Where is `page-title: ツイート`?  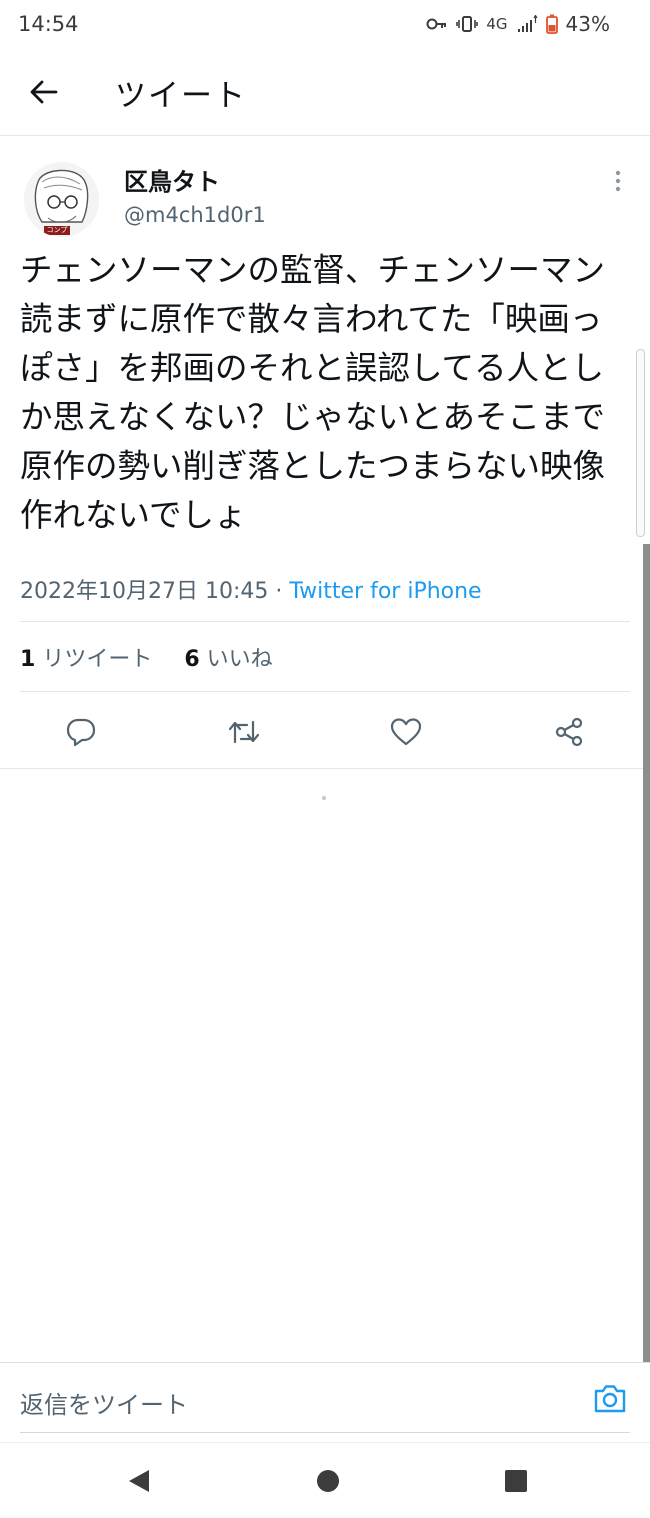
page-title: ツイート is located at coordinates (181, 96).